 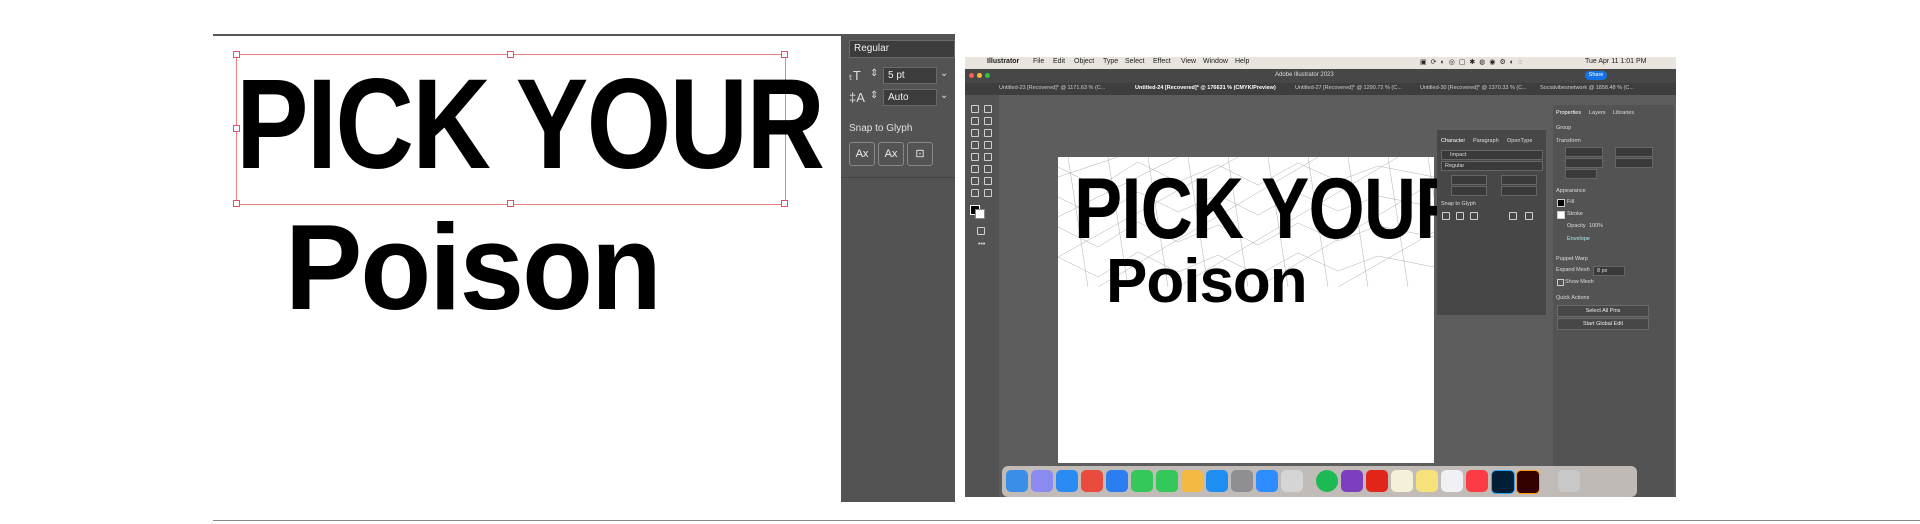 What do you see at coordinates (1634, 163) in the screenshot?
I see `height-field` at bounding box center [1634, 163].